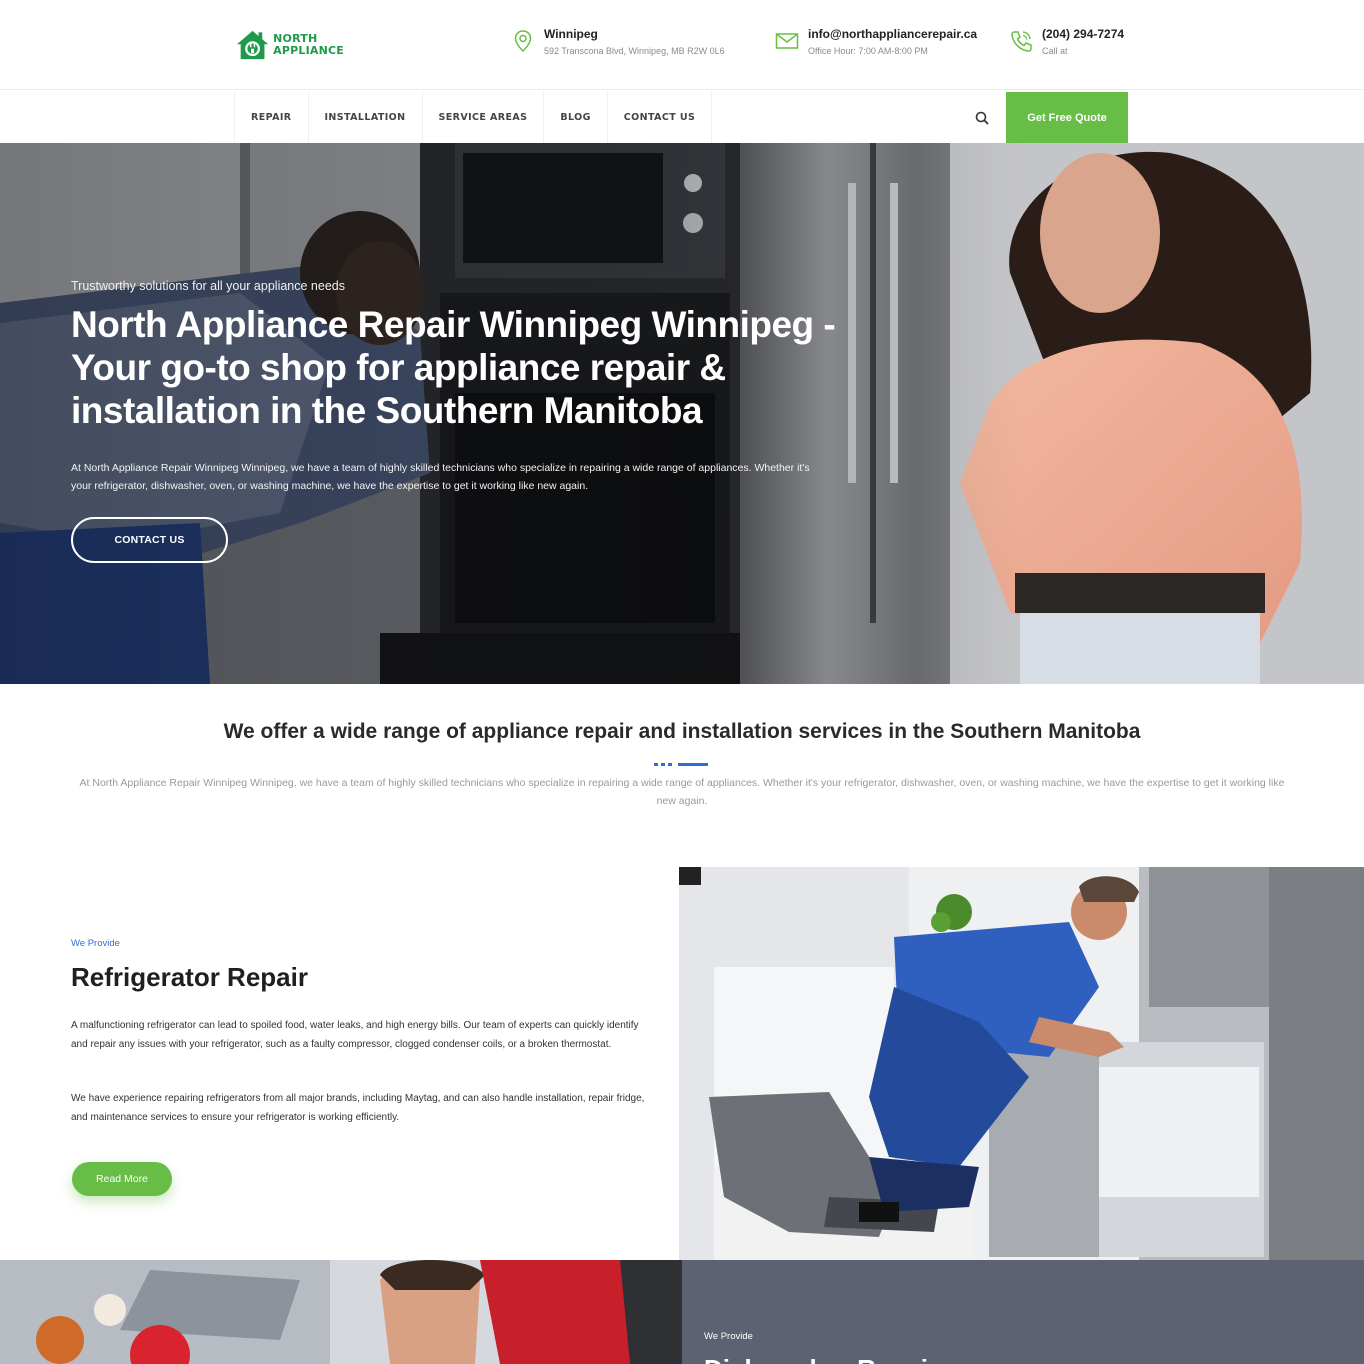 The width and height of the screenshot is (1364, 1364). I want to click on service-eyebrow: We Provide, so click(95, 943).